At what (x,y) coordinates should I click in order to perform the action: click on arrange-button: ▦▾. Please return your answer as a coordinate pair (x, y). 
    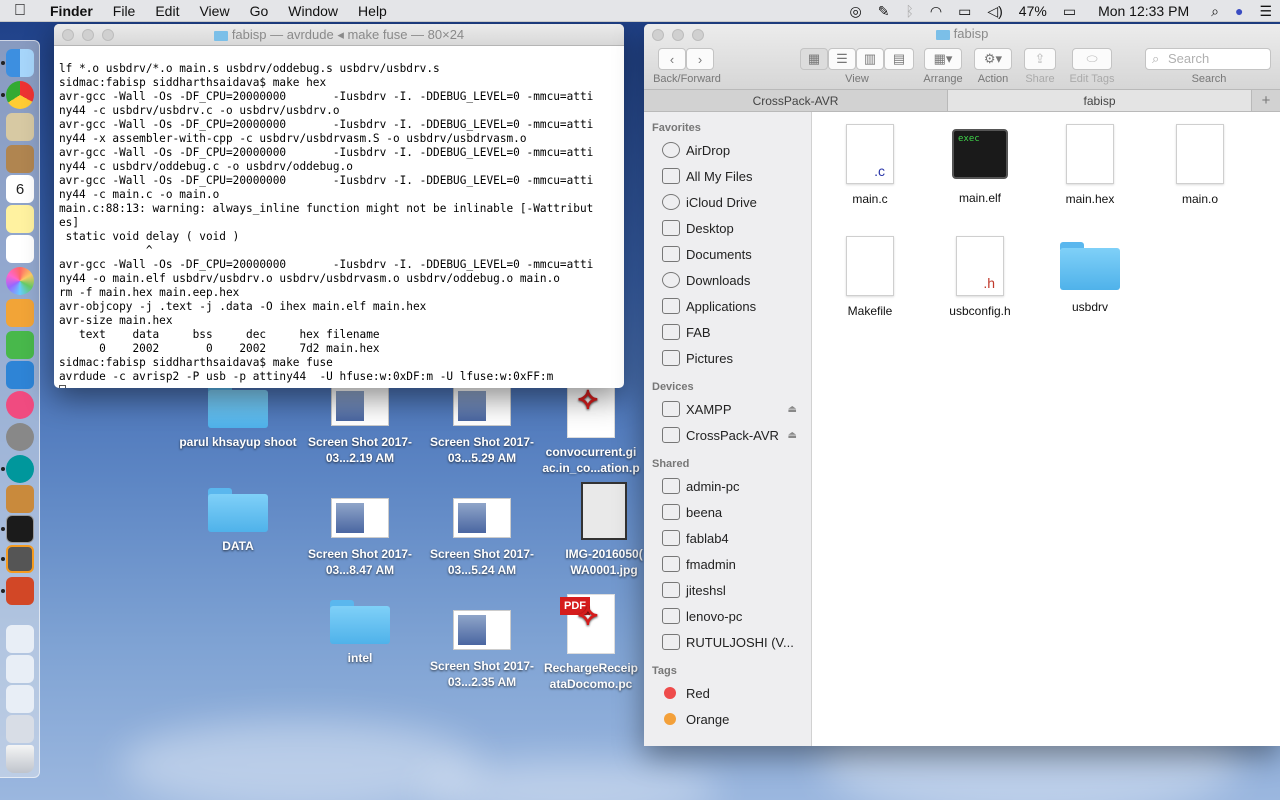
    Looking at the image, I should click on (943, 59).